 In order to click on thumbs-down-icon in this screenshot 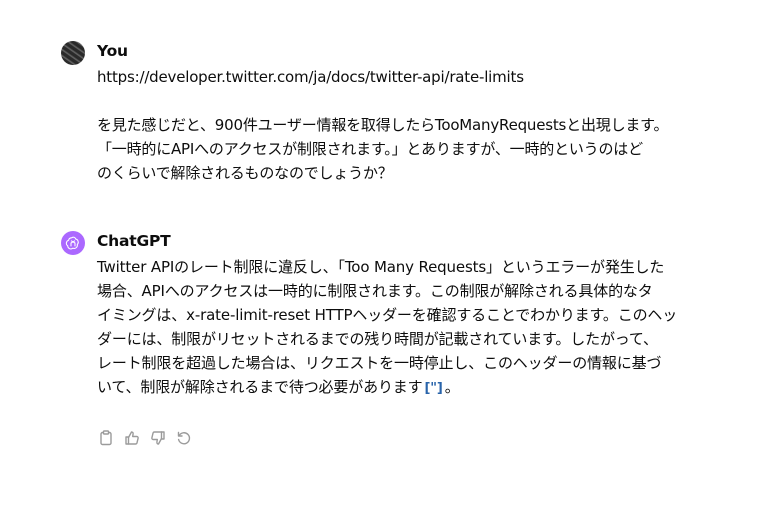, I will do `click(158, 438)`.